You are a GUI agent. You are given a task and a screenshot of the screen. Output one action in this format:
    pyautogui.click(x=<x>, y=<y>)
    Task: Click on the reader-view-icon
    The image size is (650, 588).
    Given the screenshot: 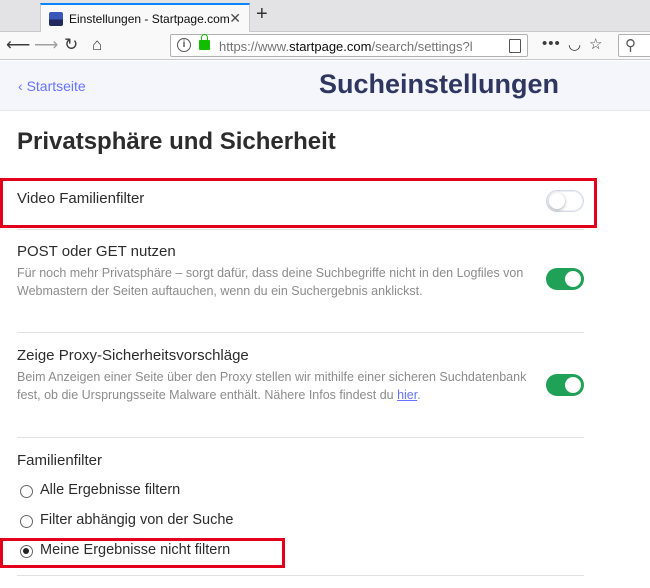 What is the action you would take?
    pyautogui.click(x=515, y=46)
    